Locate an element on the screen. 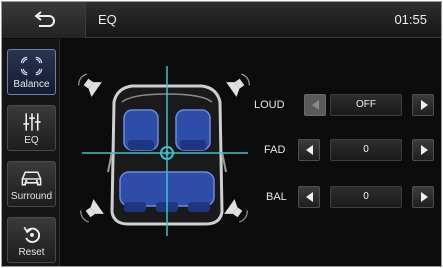  bal-value: 0 is located at coordinates (366, 197).